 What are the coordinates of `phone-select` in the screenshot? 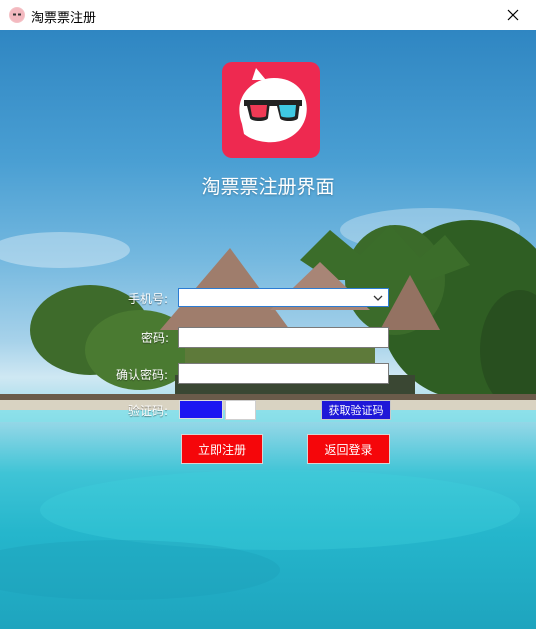 It's located at (283, 297).